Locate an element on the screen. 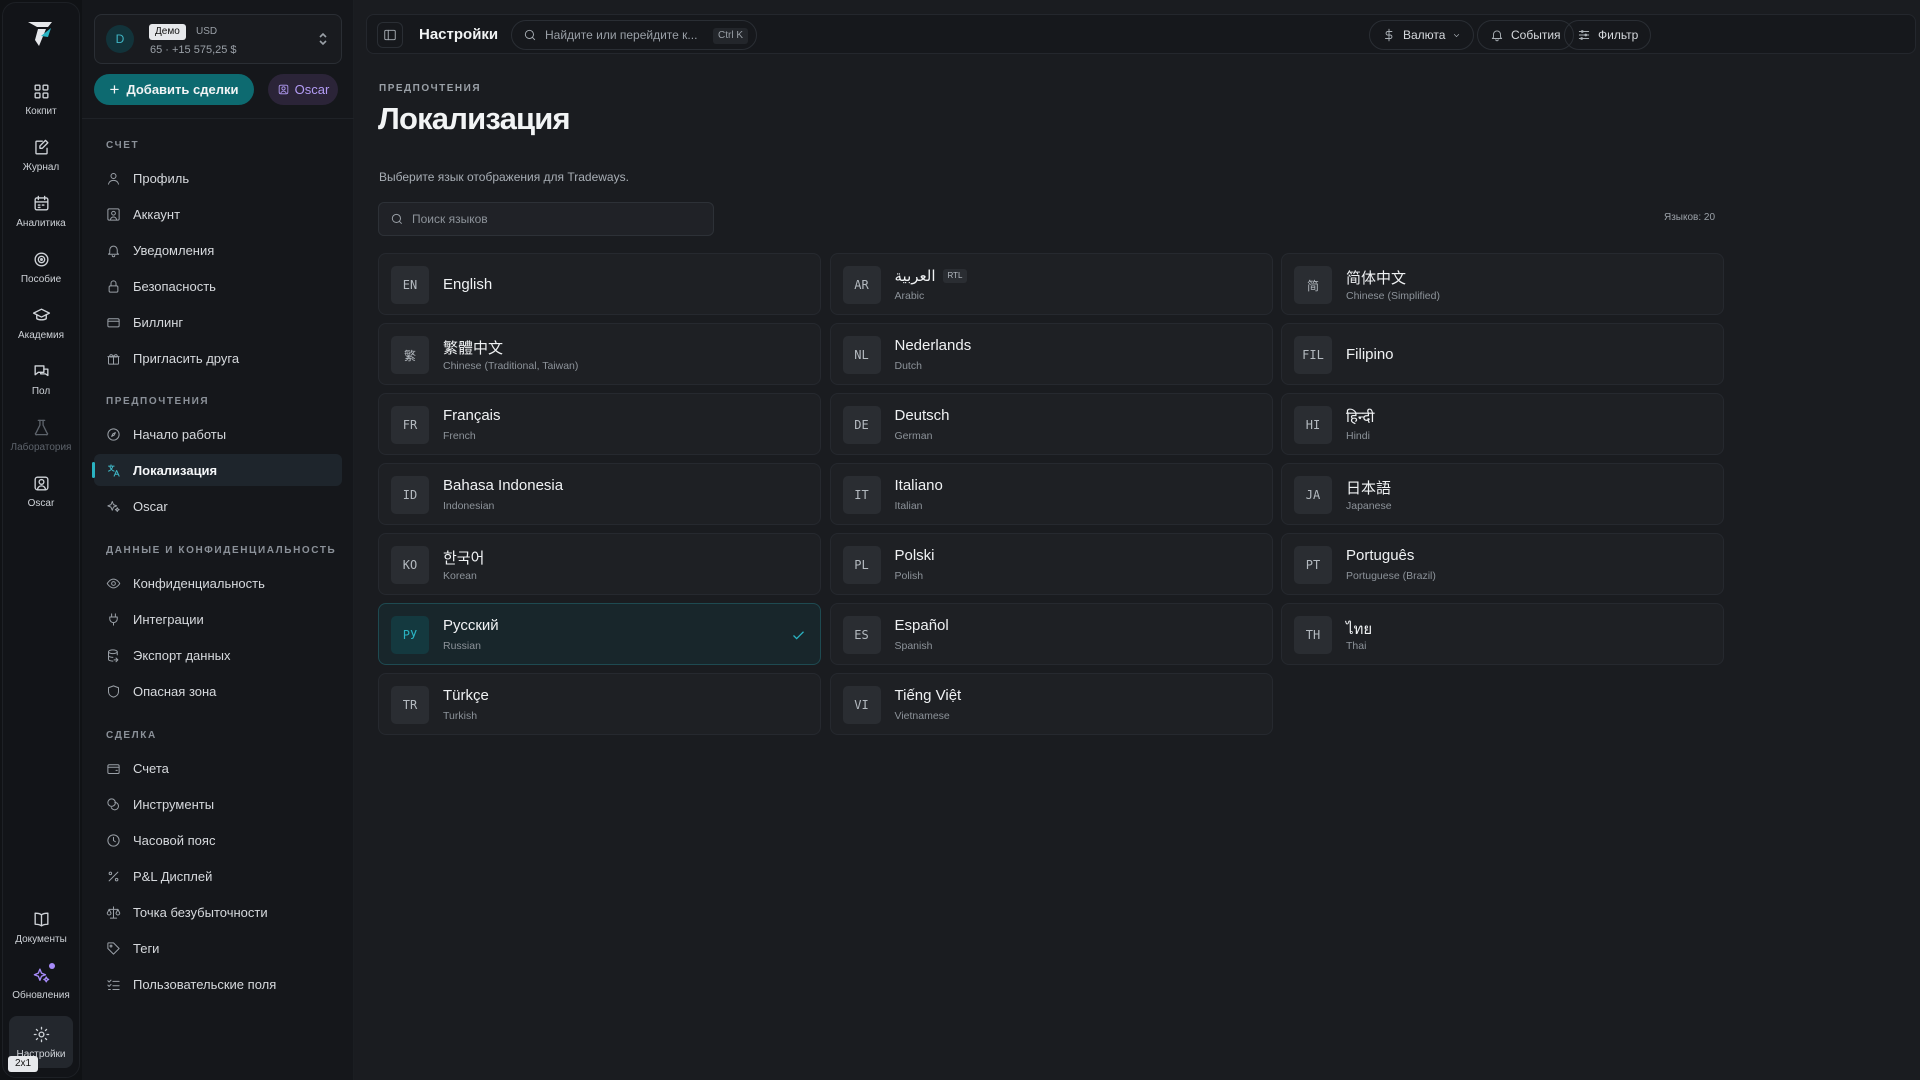 The height and width of the screenshot is (1080, 1920). nav-item-instruments: Инструменты is located at coordinates (218, 804).